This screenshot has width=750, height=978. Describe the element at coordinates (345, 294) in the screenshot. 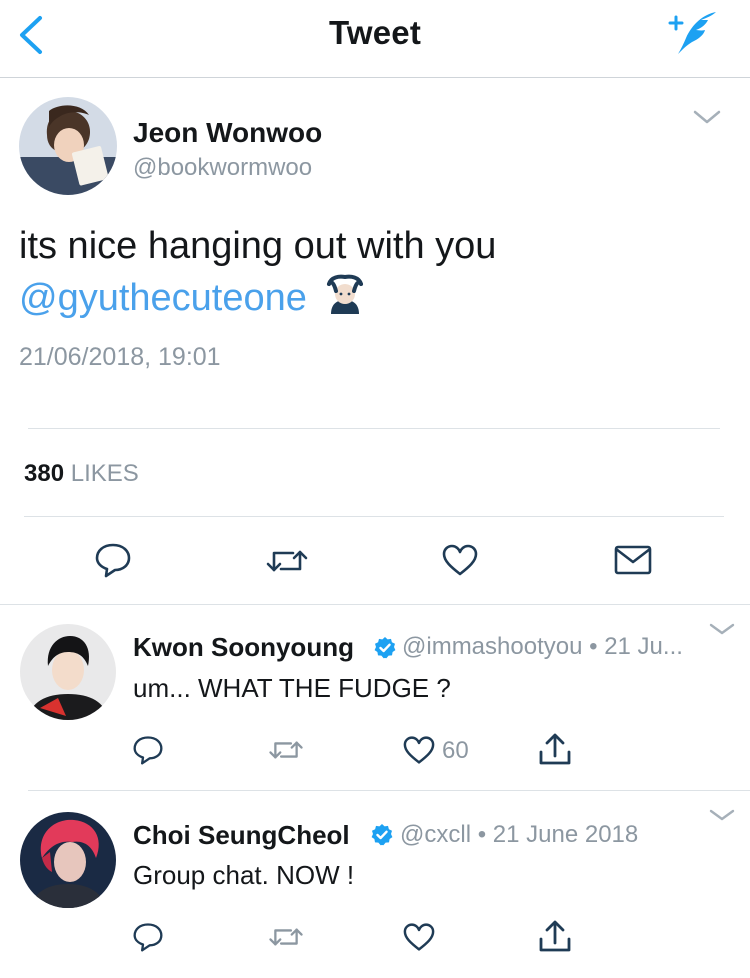

I see `emoji-icon` at that location.